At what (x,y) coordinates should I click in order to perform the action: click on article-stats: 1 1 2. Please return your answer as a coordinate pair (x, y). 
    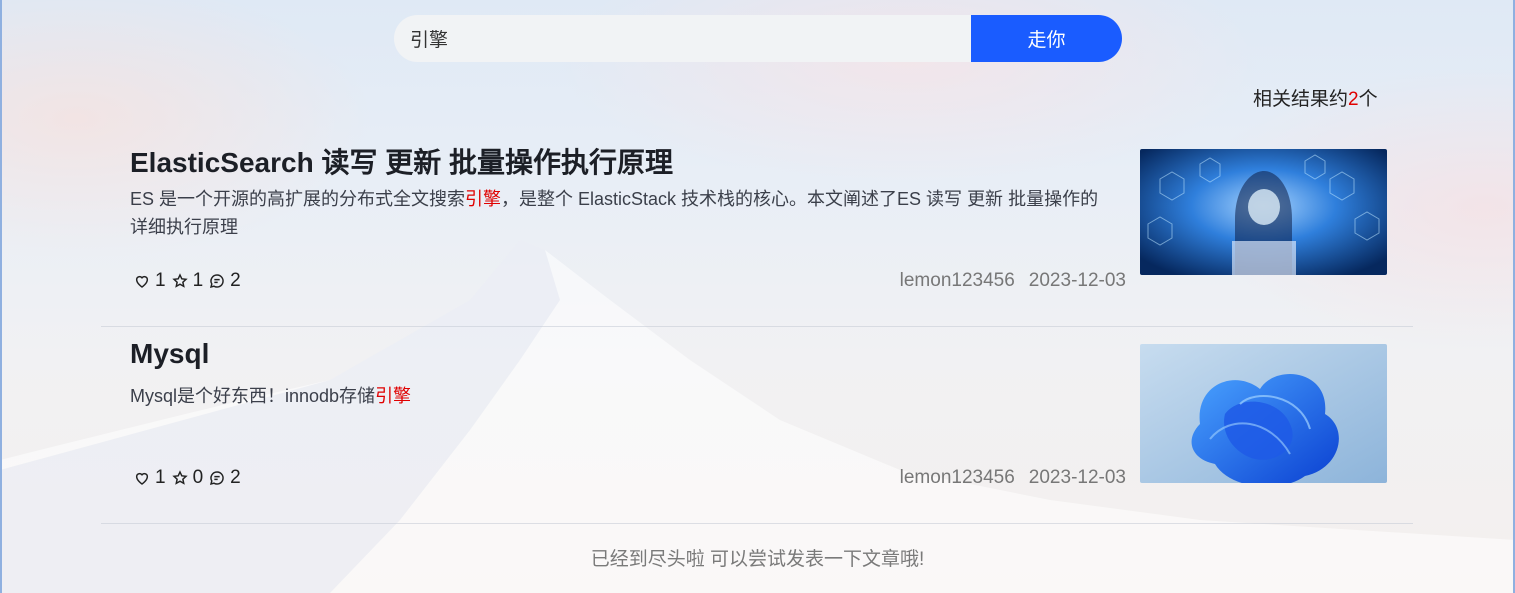
    Looking at the image, I should click on (190, 281).